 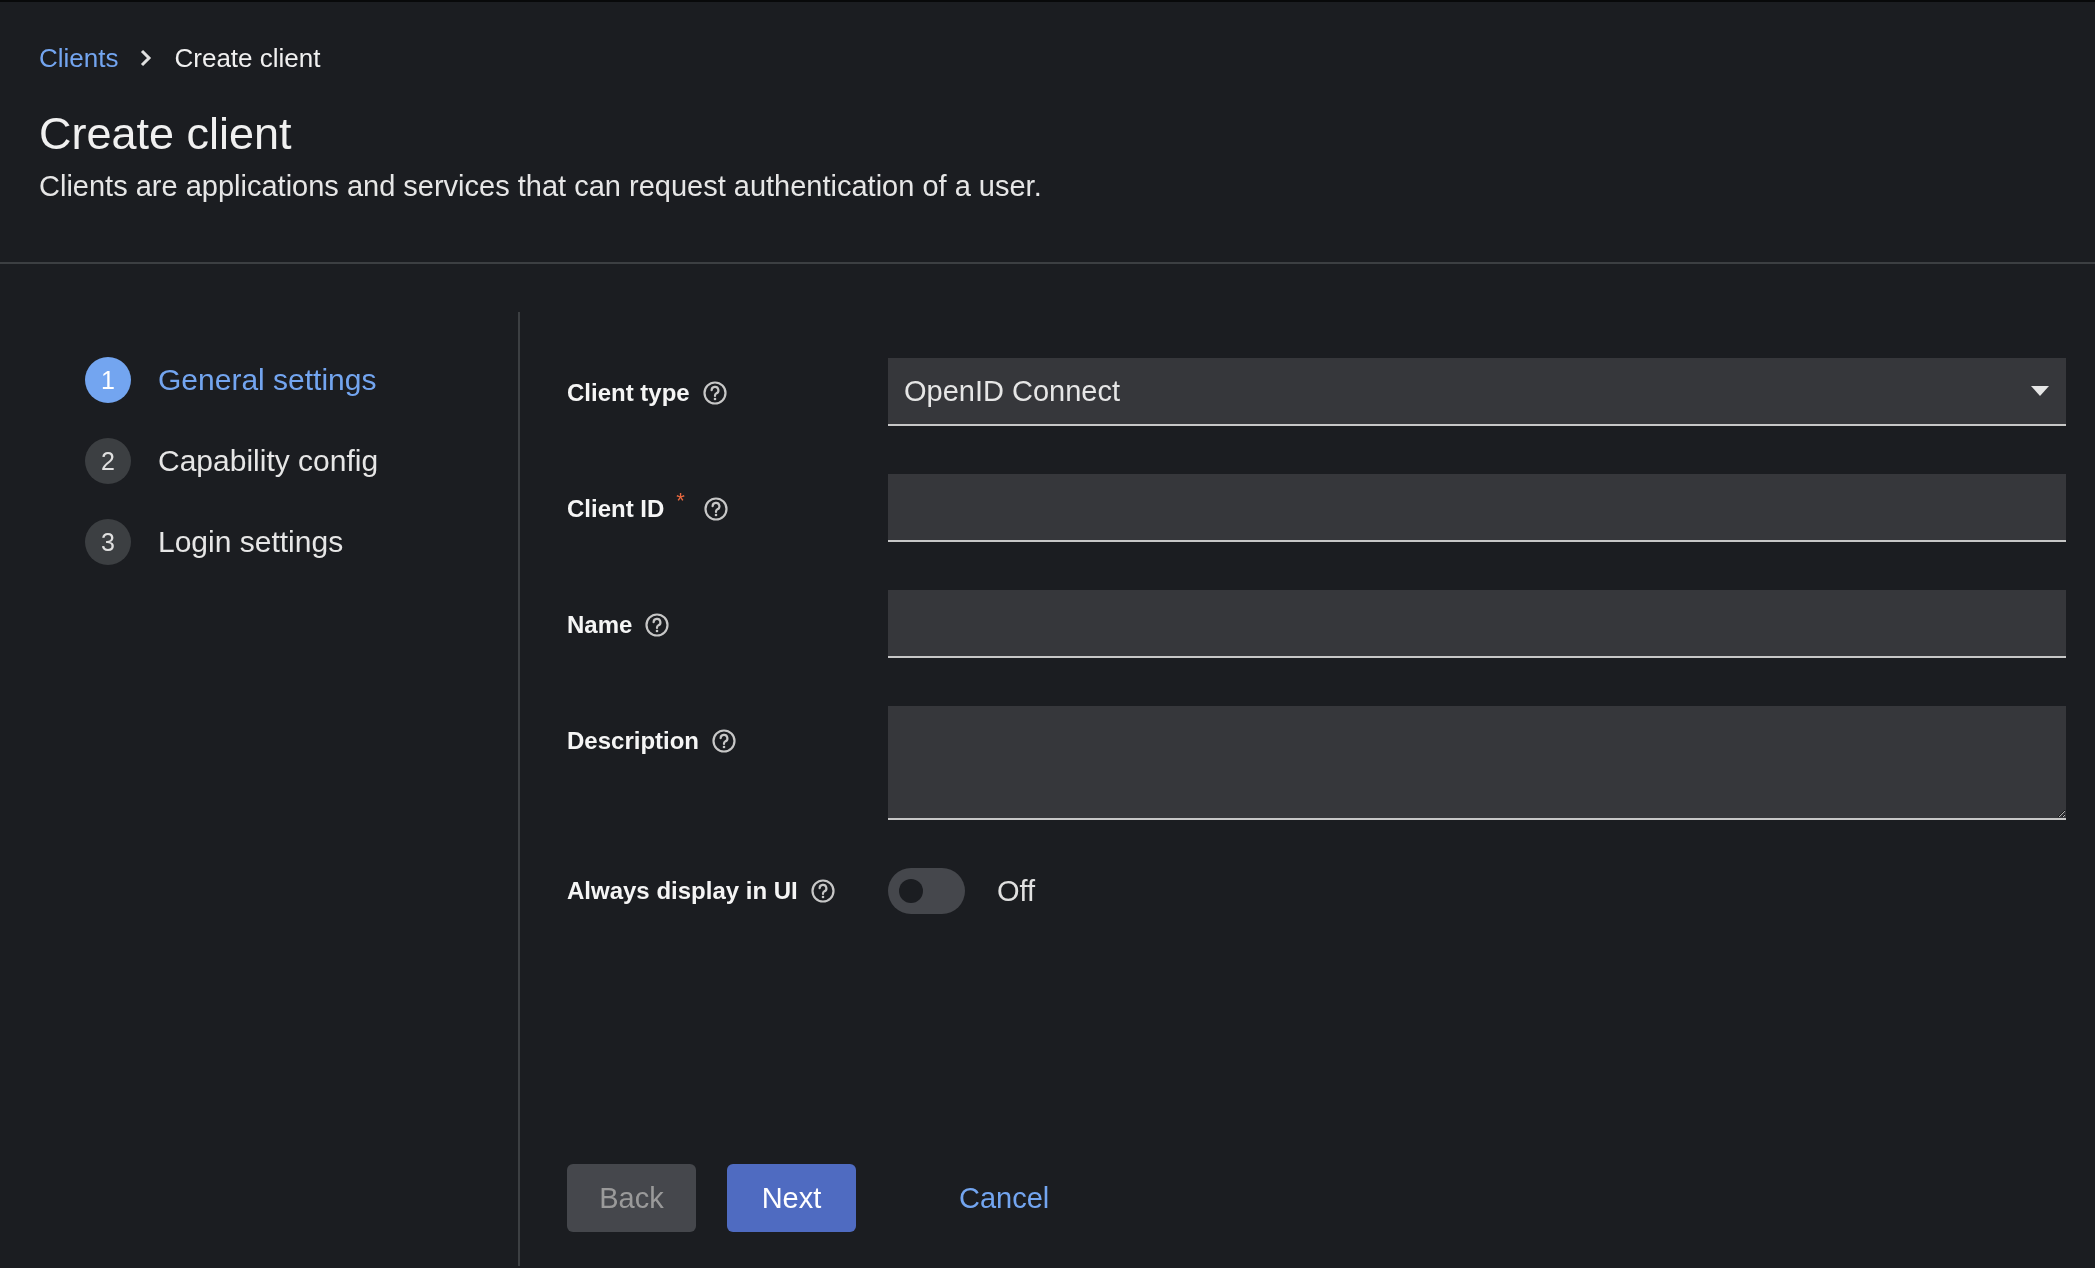 What do you see at coordinates (541, 186) in the screenshot?
I see `page-description: Clients are applications and services that can request authentication of a user.` at bounding box center [541, 186].